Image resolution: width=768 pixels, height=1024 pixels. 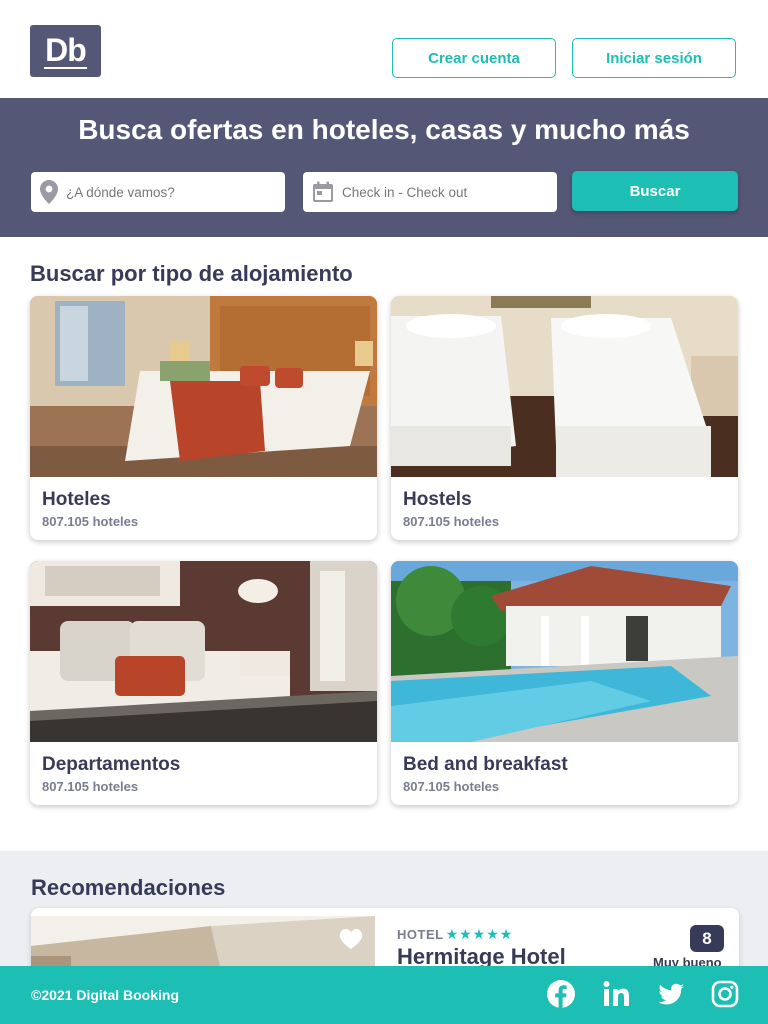 I want to click on category-image-hostels, so click(x=564, y=386).